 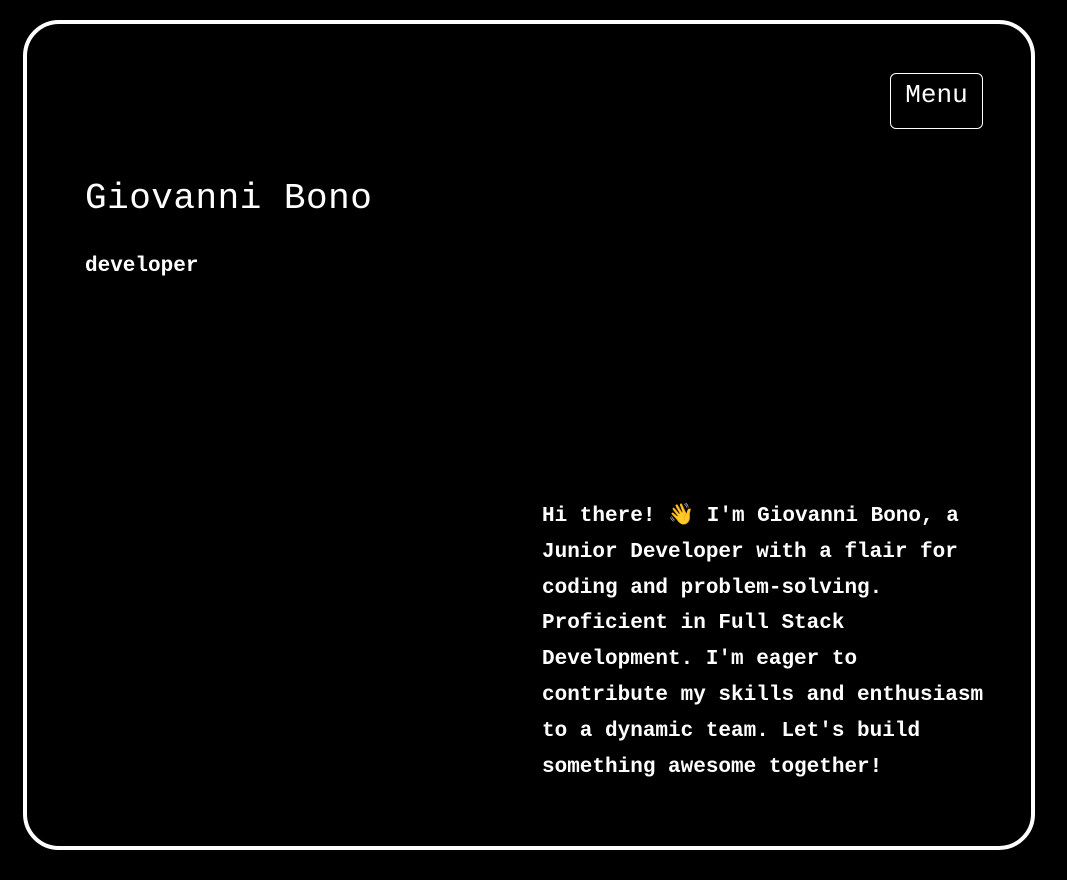 What do you see at coordinates (142, 266) in the screenshot?
I see `hero-role: developer` at bounding box center [142, 266].